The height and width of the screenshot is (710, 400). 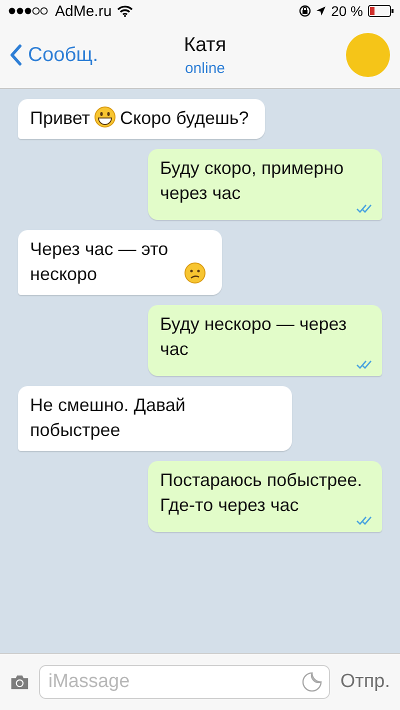 I want to click on location-icon, so click(x=321, y=11).